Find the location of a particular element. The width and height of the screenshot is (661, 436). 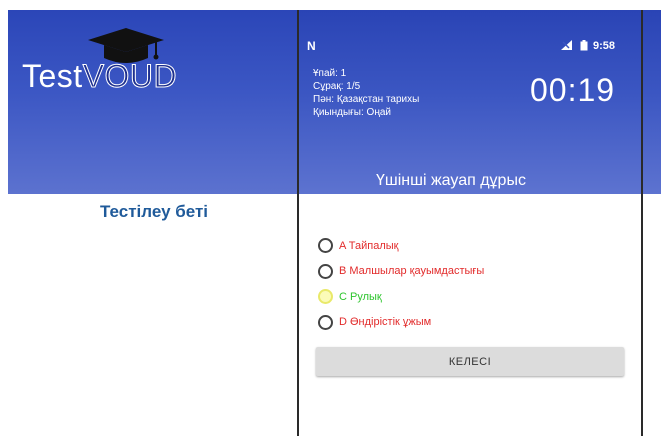

score-text: Ұпай: 1 is located at coordinates (330, 73).